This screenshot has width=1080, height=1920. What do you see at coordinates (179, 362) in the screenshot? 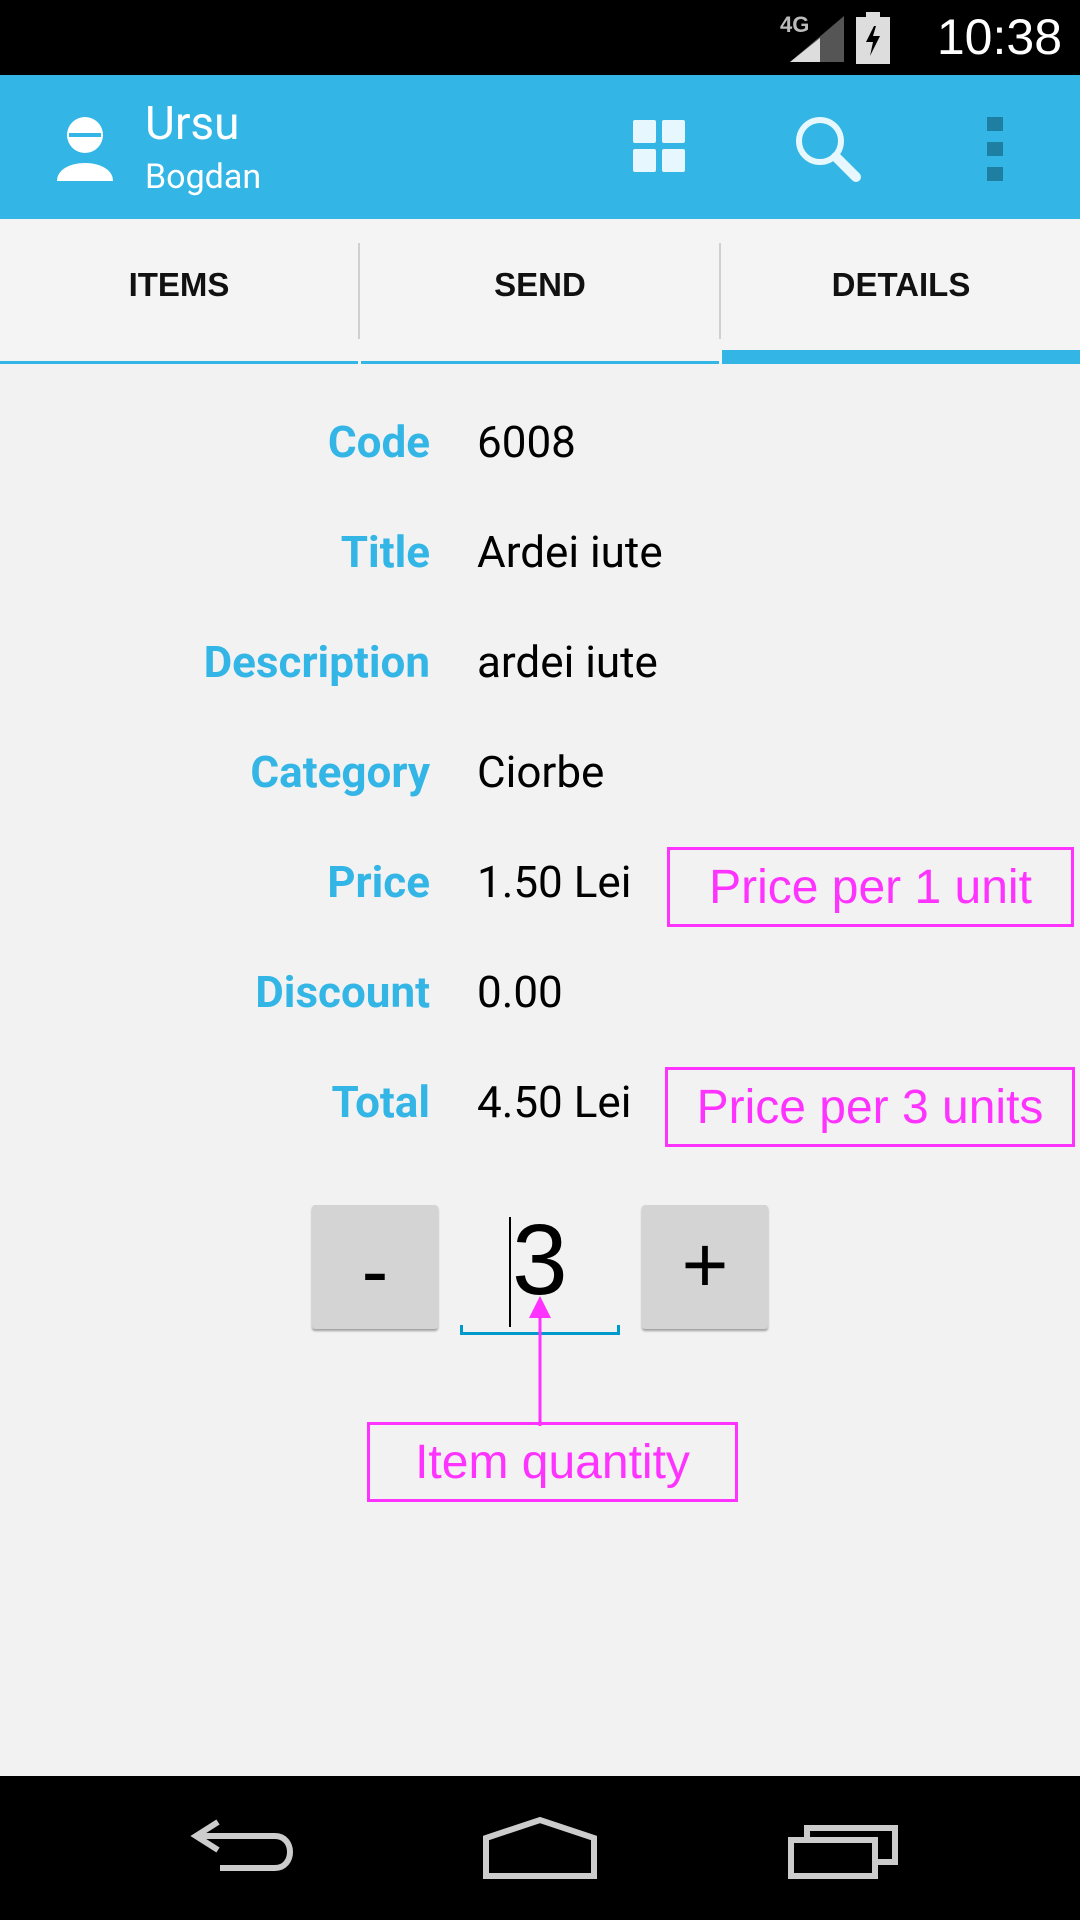
I see `tab-items-indicator` at bounding box center [179, 362].